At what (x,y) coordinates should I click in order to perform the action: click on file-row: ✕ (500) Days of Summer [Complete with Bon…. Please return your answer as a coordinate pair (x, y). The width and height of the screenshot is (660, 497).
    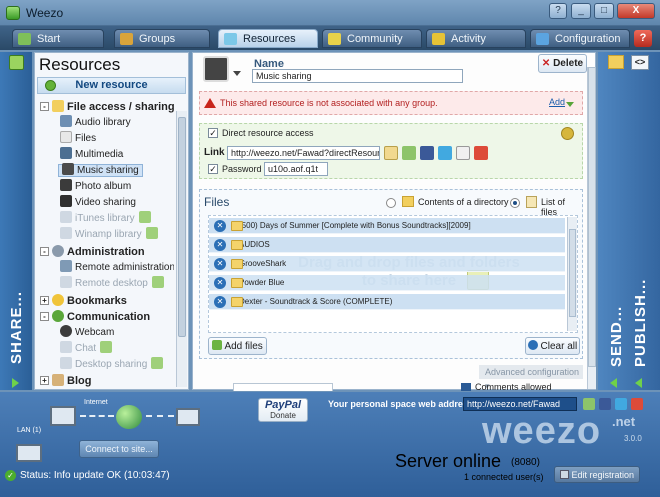
    Looking at the image, I should click on (387, 226).